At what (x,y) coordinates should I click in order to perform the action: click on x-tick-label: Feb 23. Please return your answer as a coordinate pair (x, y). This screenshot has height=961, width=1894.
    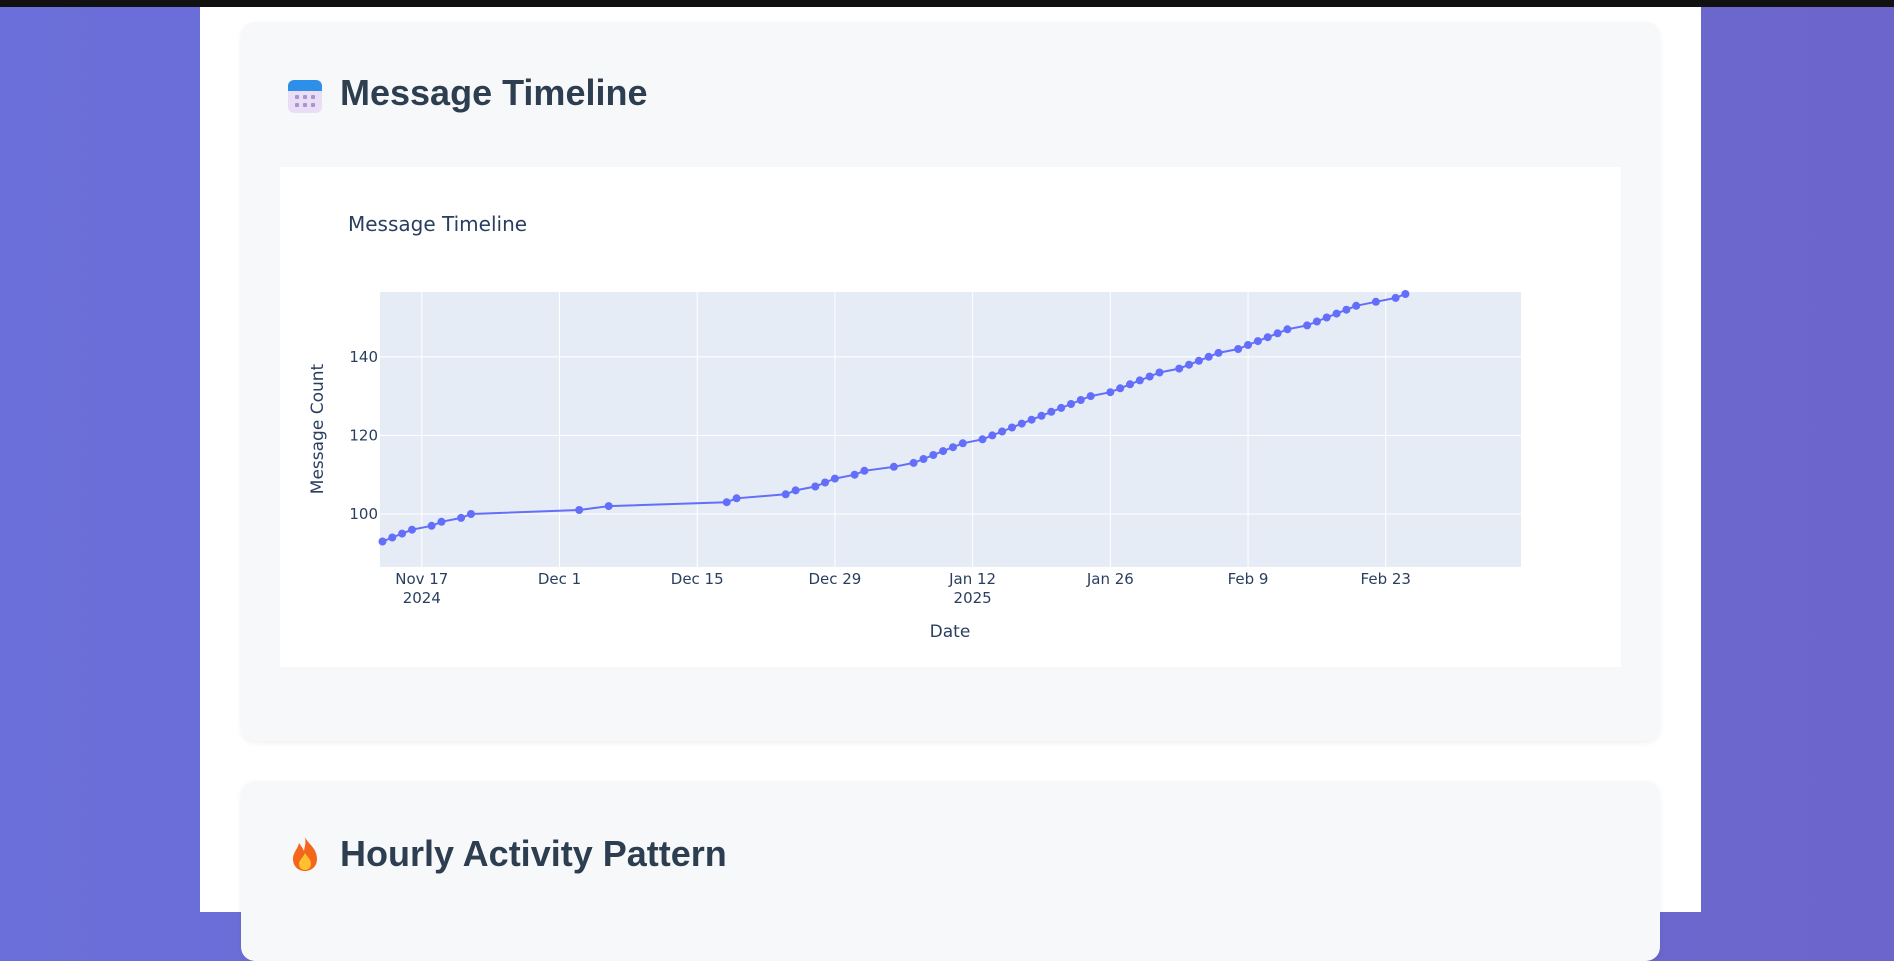
    Looking at the image, I should click on (1386, 579).